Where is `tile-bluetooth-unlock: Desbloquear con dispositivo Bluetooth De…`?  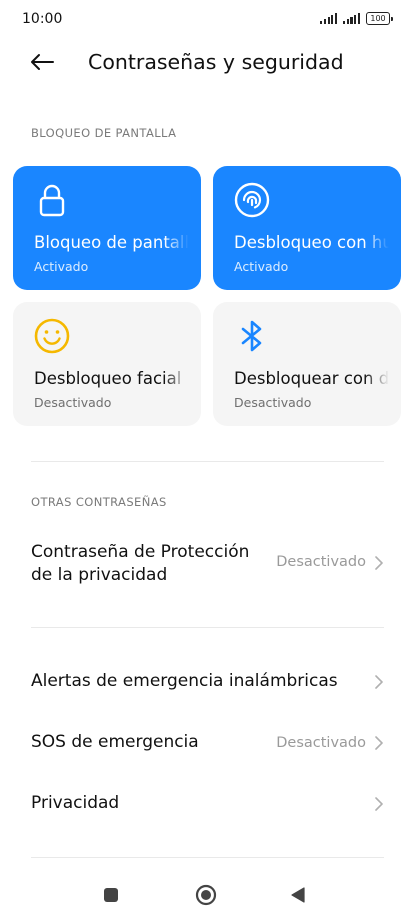 tile-bluetooth-unlock: Desbloquear con dispositivo Bluetooth De… is located at coordinates (307, 364).